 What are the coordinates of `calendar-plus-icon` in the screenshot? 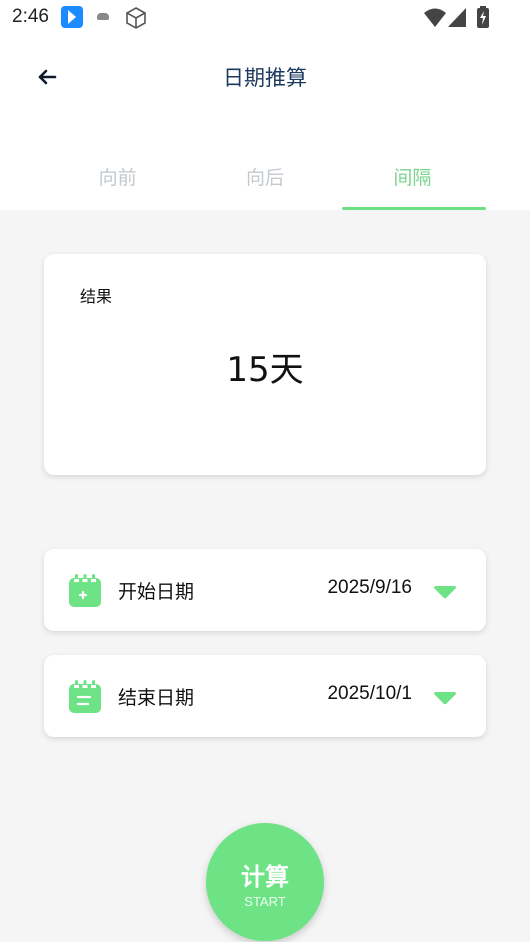 It's located at (85, 590).